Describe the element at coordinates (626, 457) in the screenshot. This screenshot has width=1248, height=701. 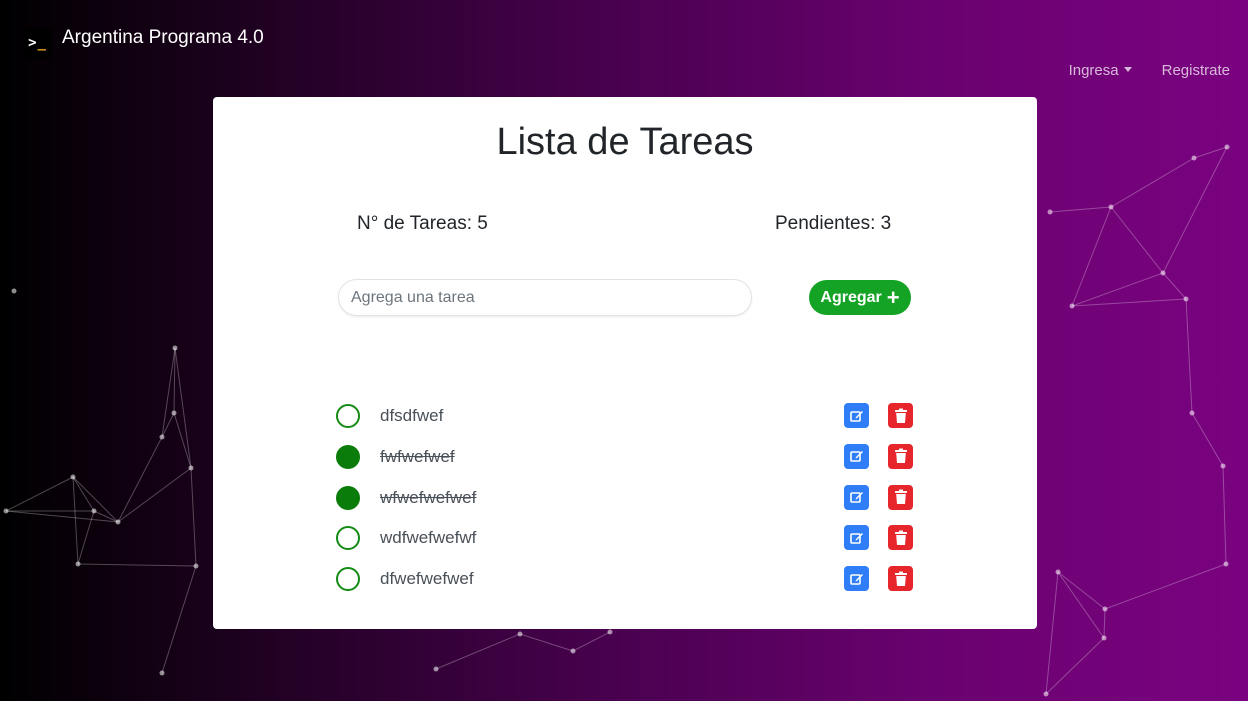
I see `task-item: fwfwefwef` at that location.